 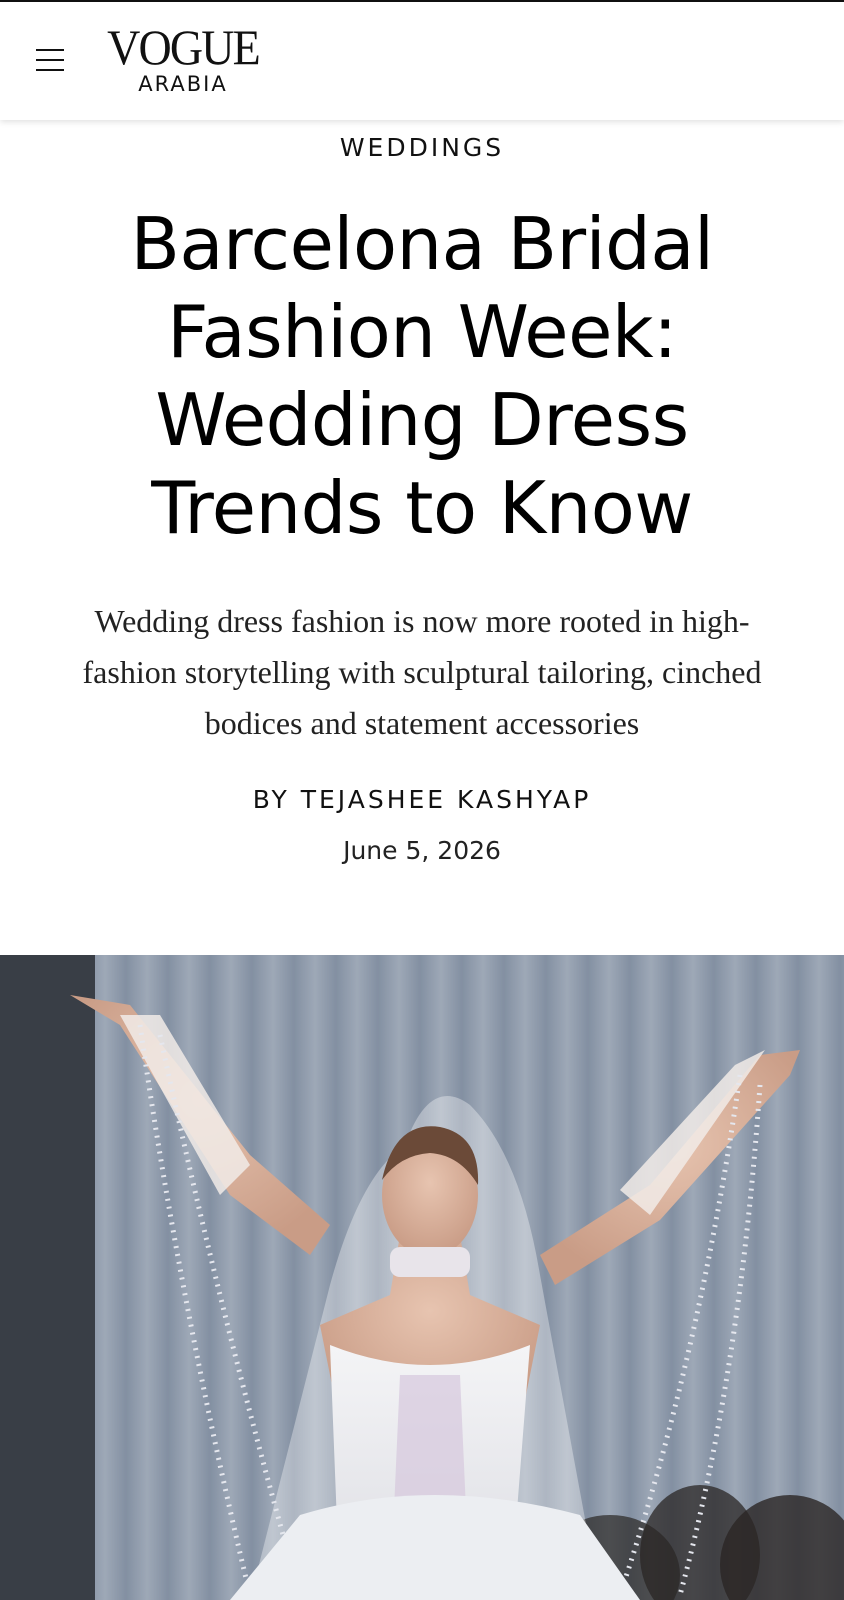 I want to click on publish-date: June 5, 2026, so click(x=422, y=850).